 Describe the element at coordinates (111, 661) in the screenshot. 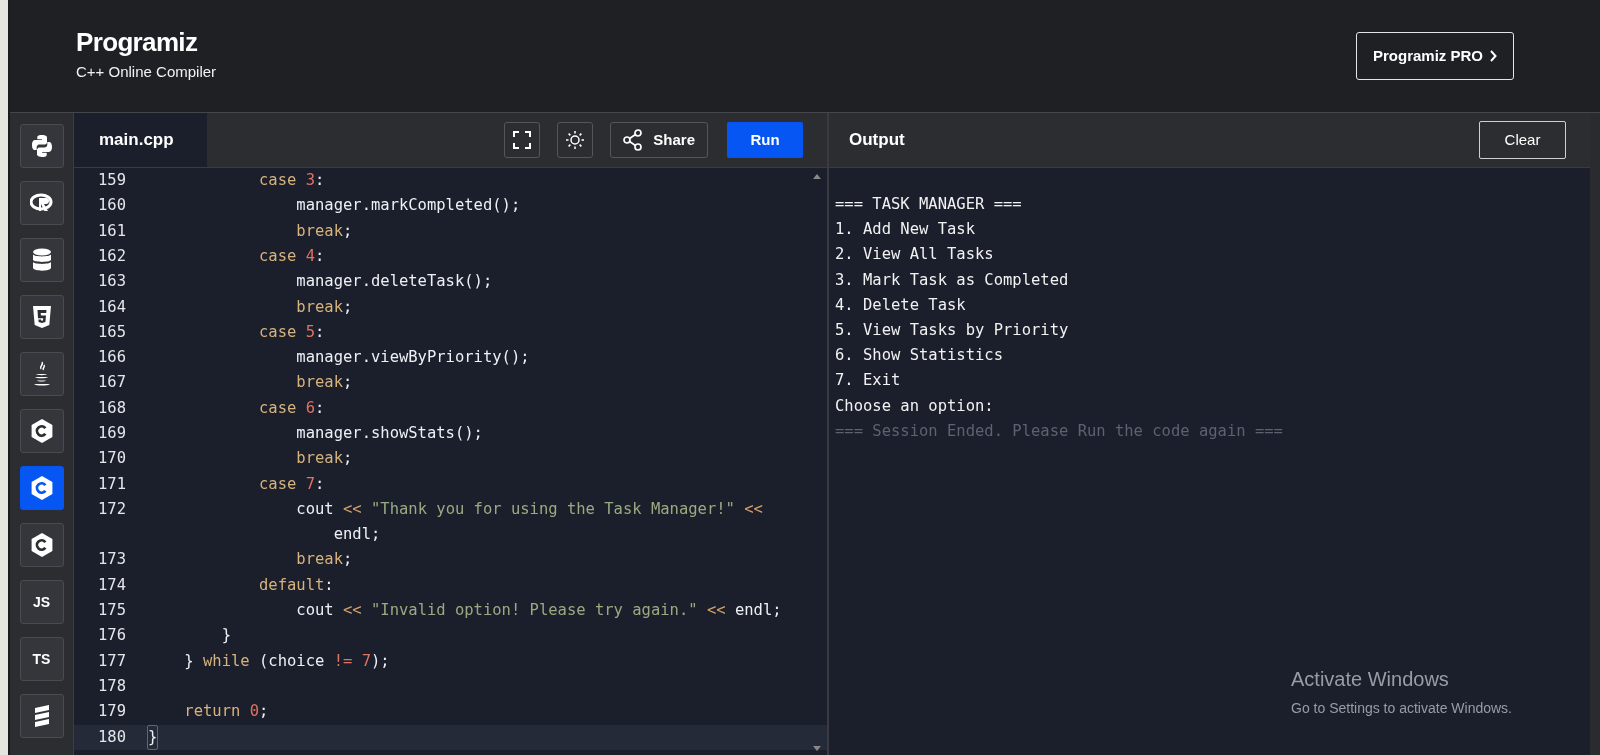

I see `line-number: 177` at that location.